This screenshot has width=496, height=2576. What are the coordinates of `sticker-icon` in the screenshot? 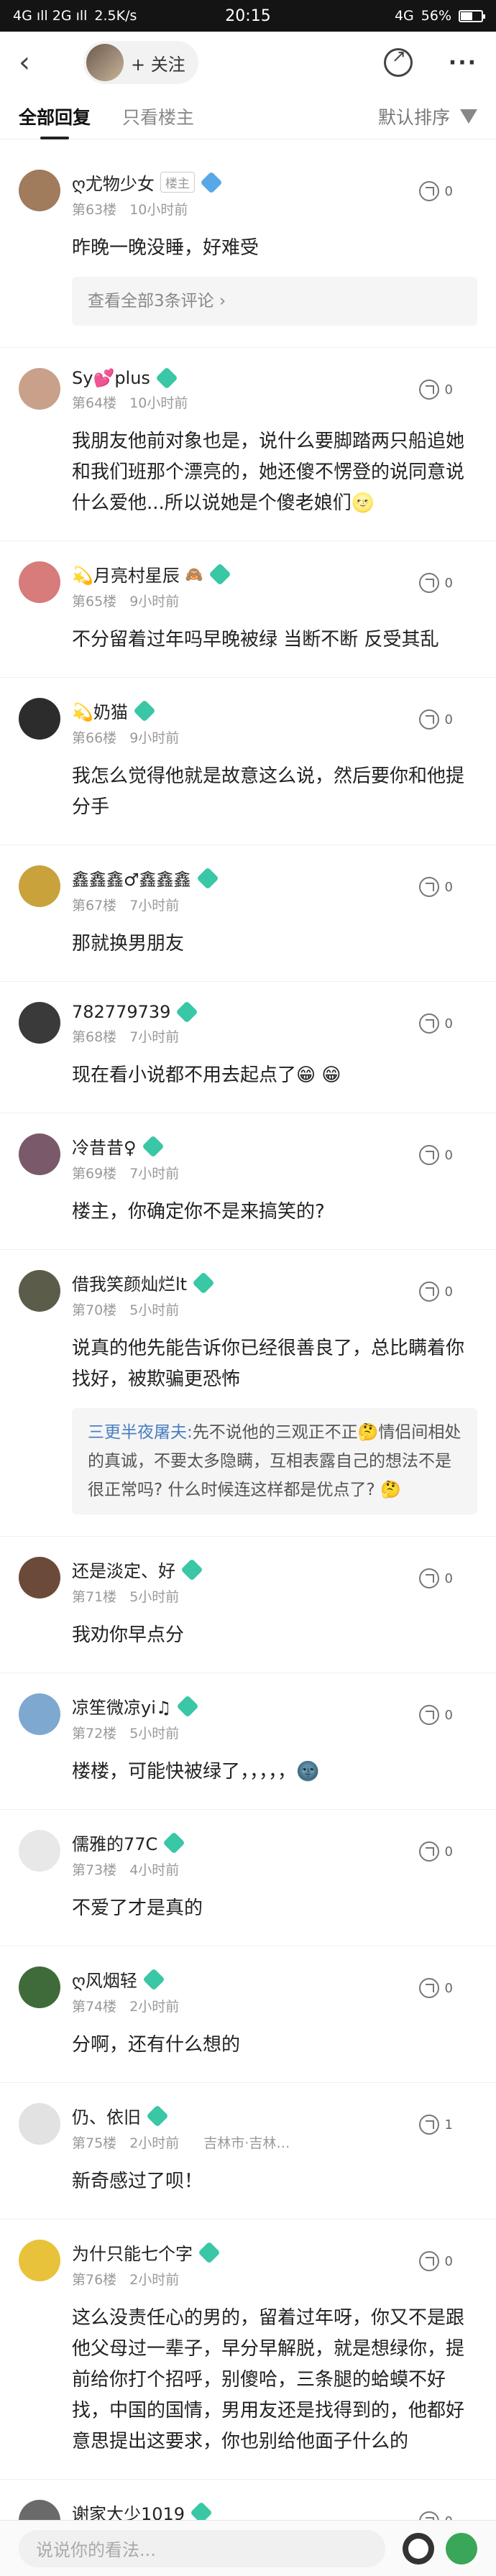 It's located at (461, 2548).